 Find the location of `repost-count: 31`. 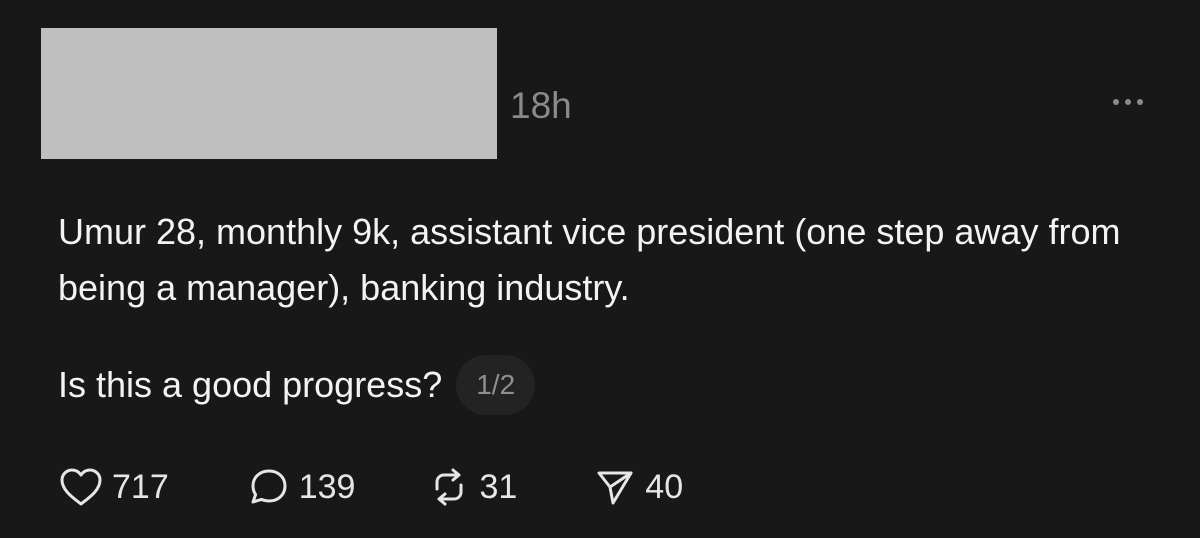

repost-count: 31 is located at coordinates (498, 486).